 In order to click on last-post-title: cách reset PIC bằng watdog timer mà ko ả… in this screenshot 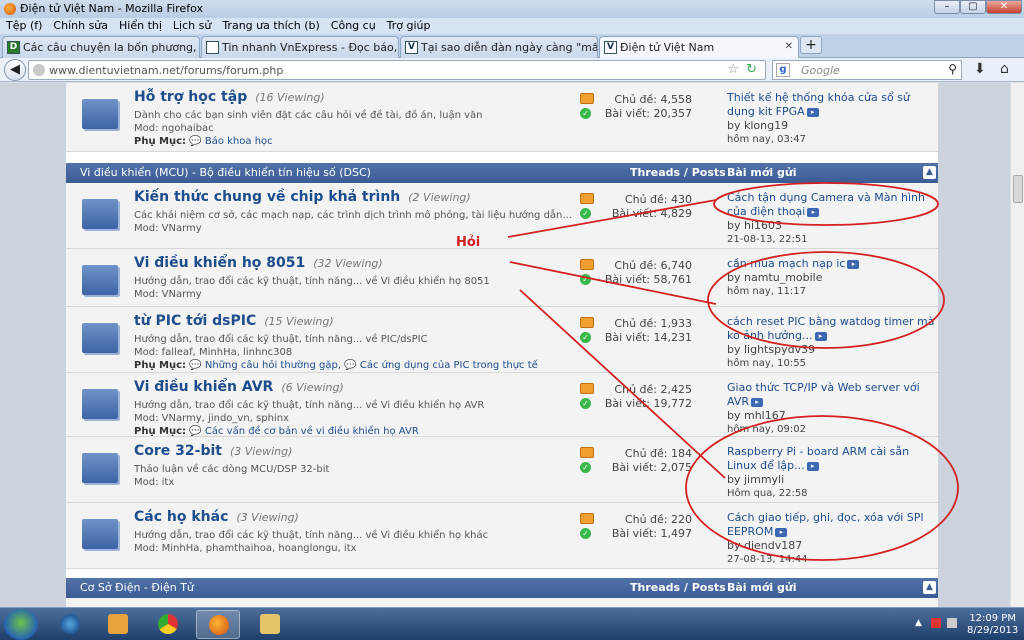, I will do `click(830, 328)`.